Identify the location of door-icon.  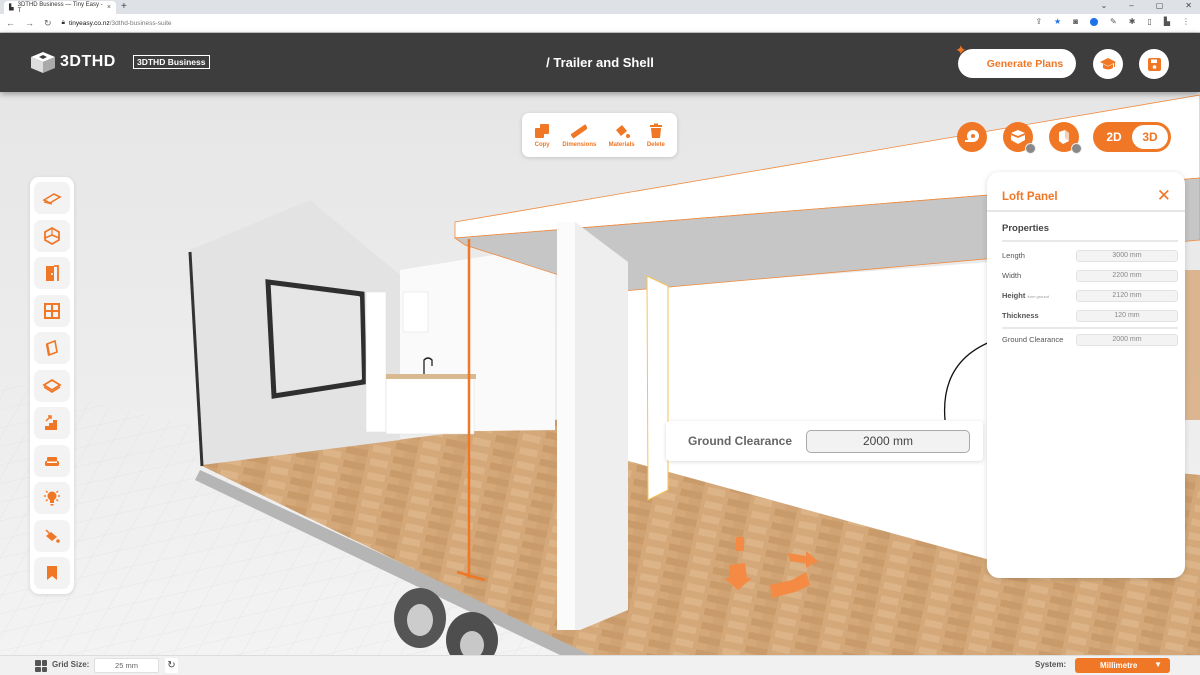
(52, 273).